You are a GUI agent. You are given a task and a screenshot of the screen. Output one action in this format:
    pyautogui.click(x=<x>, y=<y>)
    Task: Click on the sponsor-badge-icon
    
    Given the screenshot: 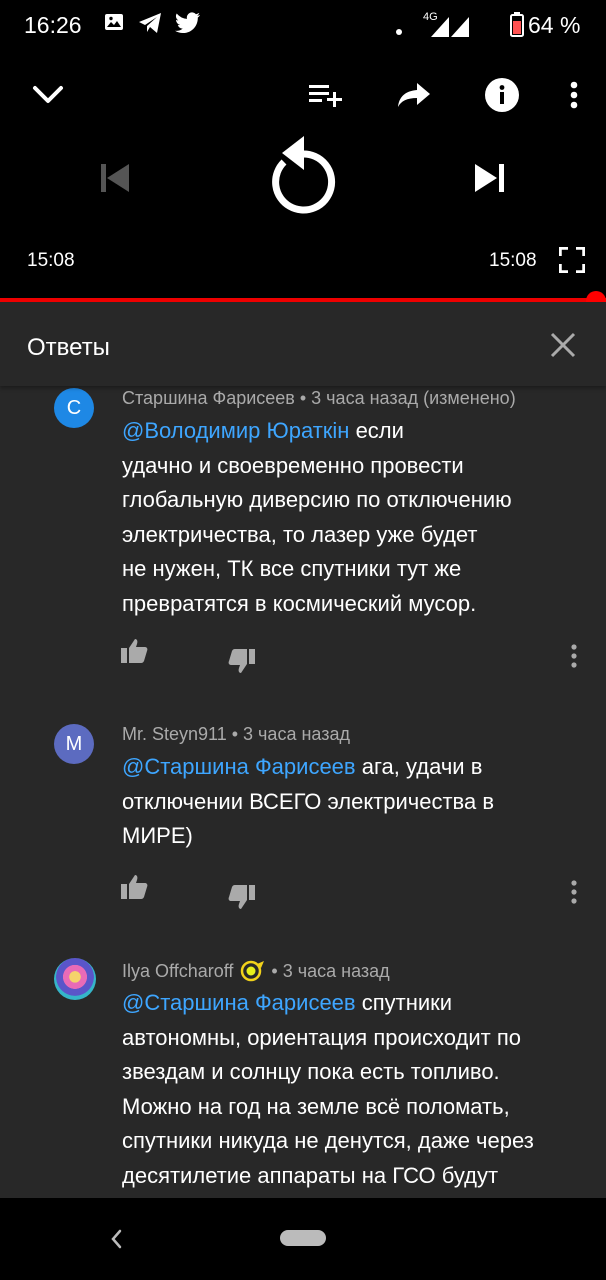 What is the action you would take?
    pyautogui.click(x=253, y=971)
    